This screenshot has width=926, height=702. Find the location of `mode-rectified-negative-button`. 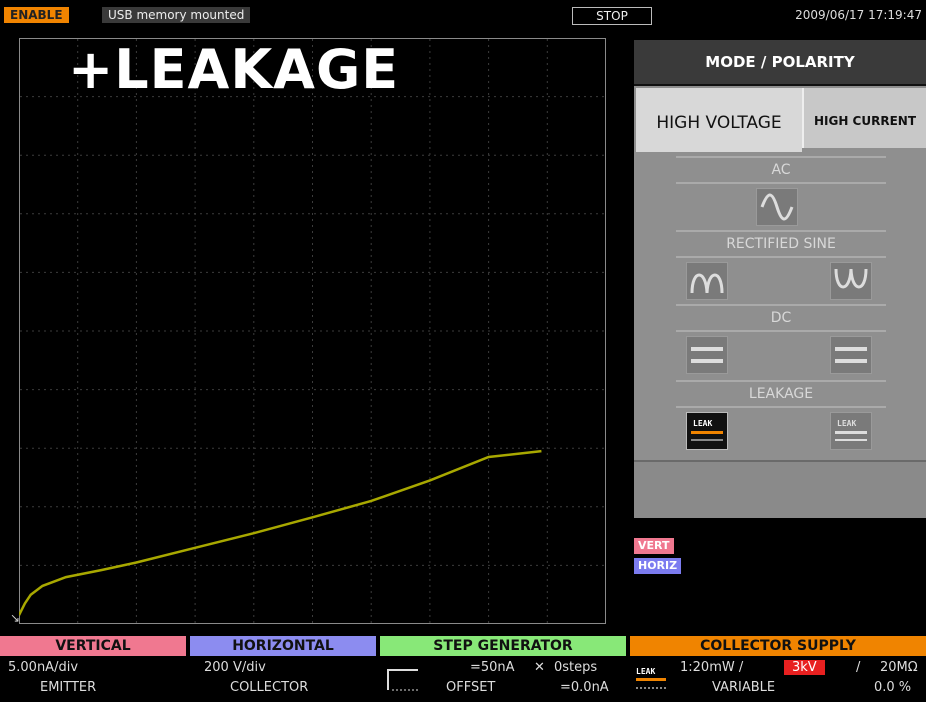

mode-rectified-negative-button is located at coordinates (851, 281).